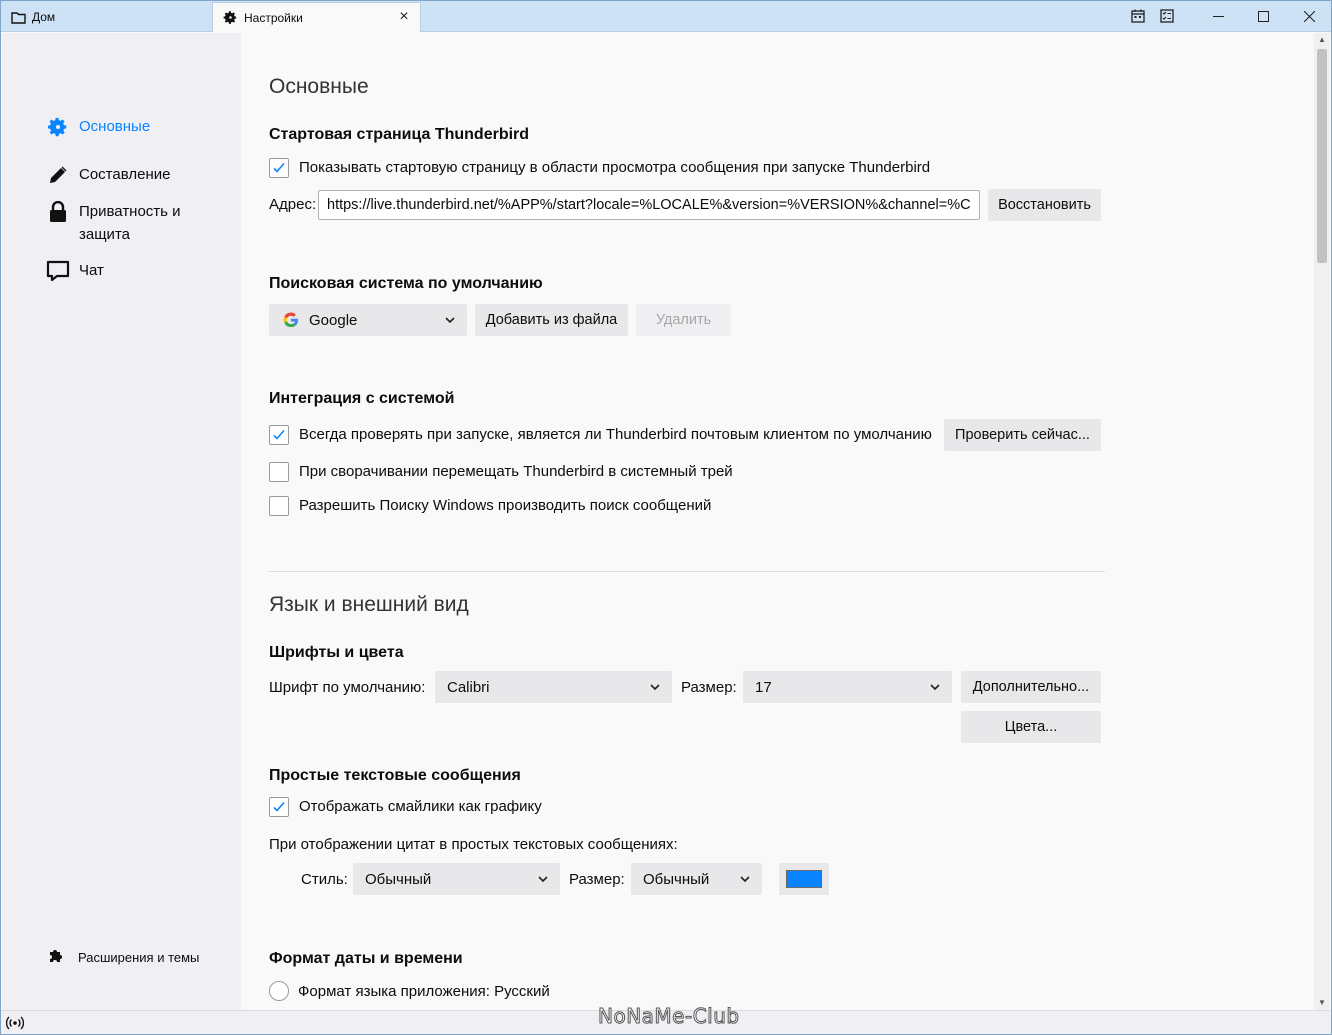  I want to click on close-tab-icon: ×, so click(404, 17).